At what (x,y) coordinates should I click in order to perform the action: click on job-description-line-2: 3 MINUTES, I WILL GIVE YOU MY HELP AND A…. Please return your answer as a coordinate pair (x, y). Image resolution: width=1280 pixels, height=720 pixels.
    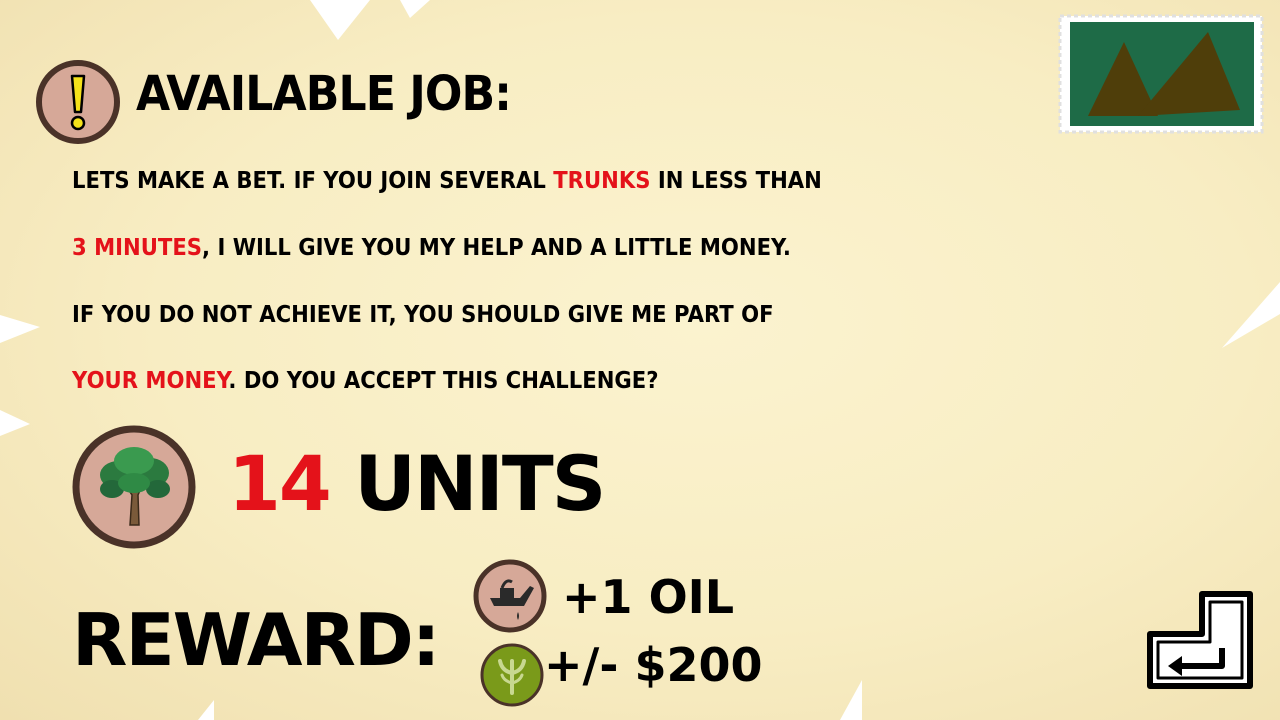
    Looking at the image, I should click on (431, 248).